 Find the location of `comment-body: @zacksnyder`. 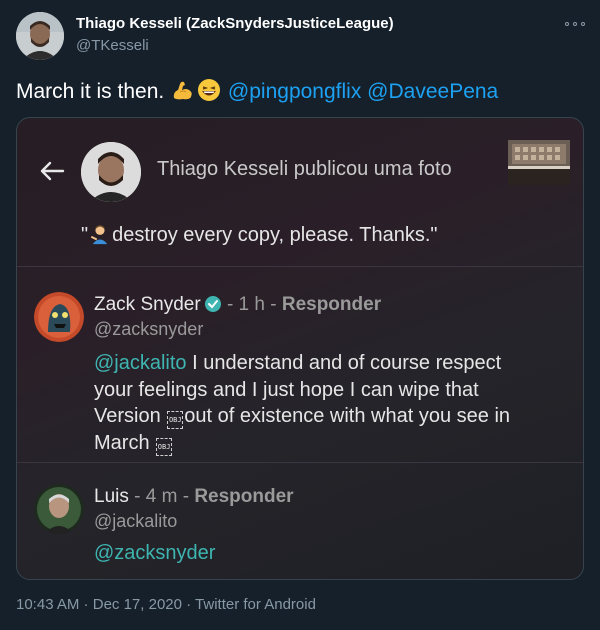

comment-body: @zacksnyder is located at coordinates (154, 553).